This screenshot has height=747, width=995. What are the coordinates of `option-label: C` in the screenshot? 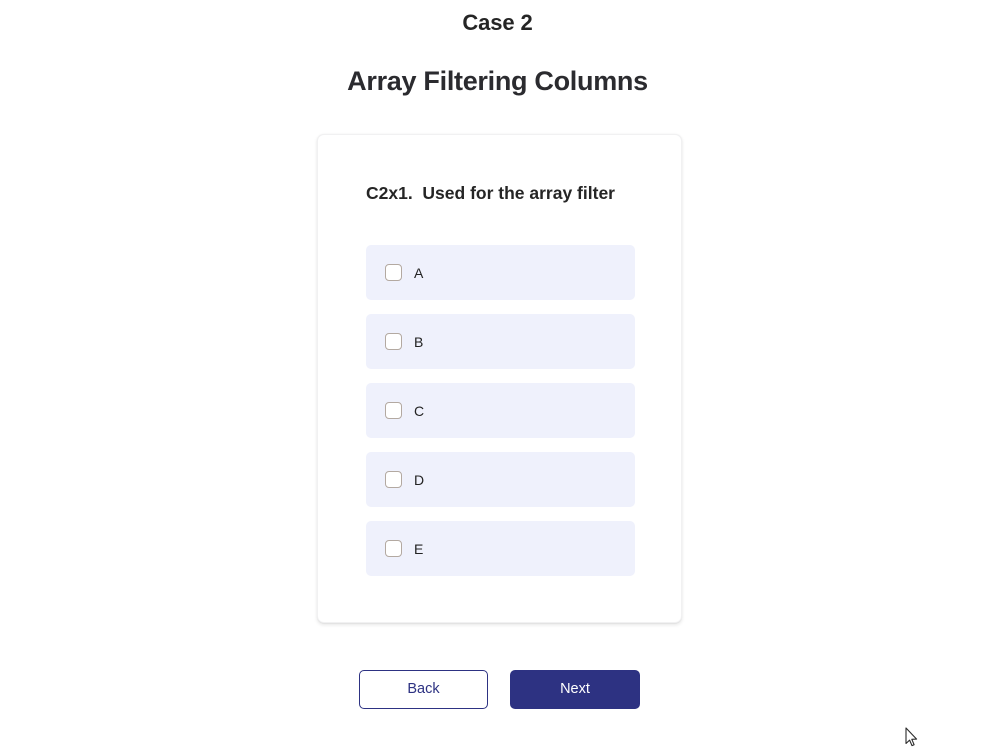 It's located at (419, 410).